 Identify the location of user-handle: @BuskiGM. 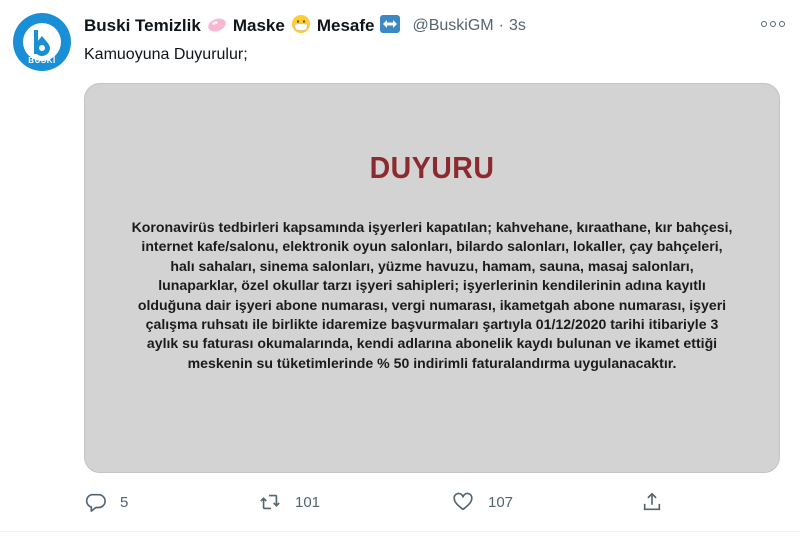
(452, 26).